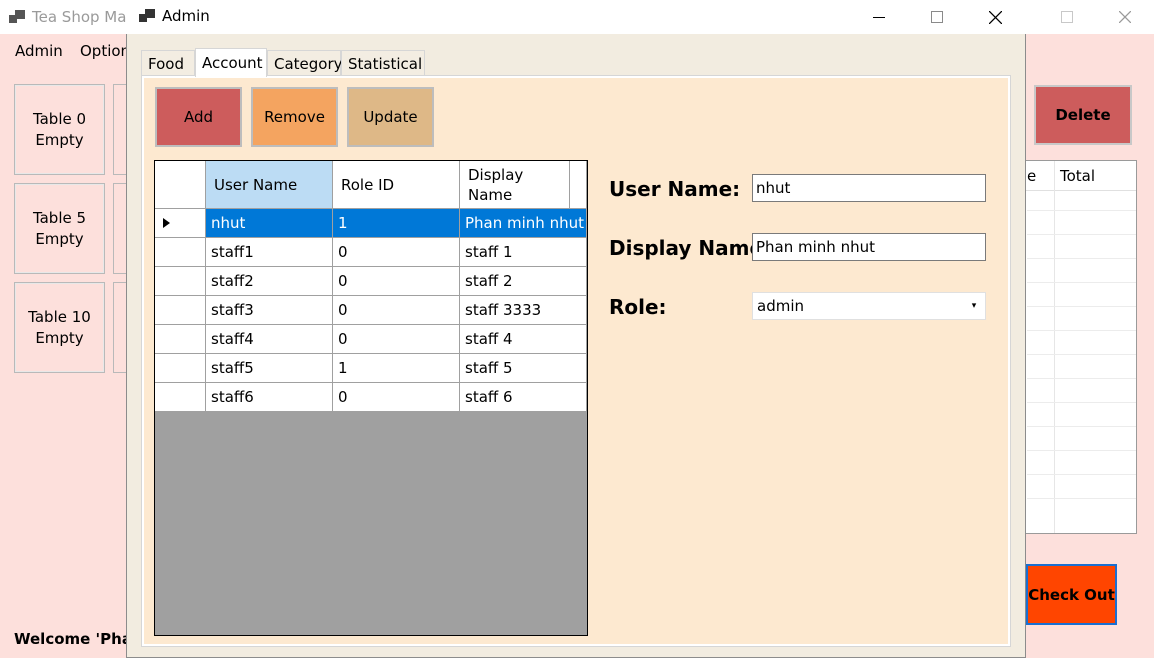 This screenshot has height=658, width=1154. I want to click on add-button: Add, so click(198, 117).